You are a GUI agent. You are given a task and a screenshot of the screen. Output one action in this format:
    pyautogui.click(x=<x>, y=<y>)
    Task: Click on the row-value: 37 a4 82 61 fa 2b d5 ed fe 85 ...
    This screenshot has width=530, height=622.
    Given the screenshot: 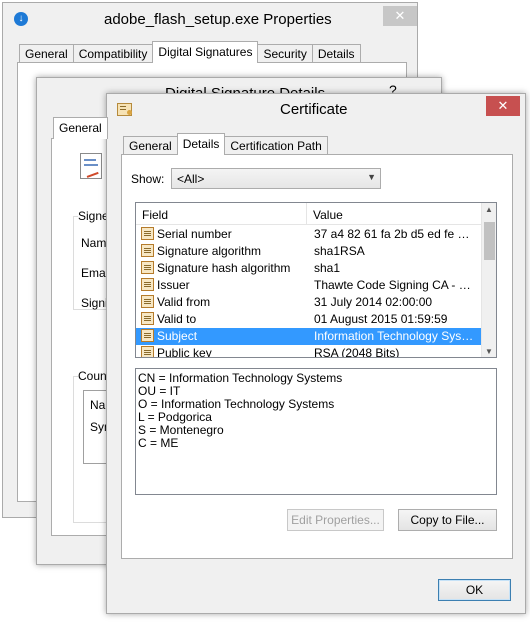 What is the action you would take?
    pyautogui.click(x=394, y=234)
    